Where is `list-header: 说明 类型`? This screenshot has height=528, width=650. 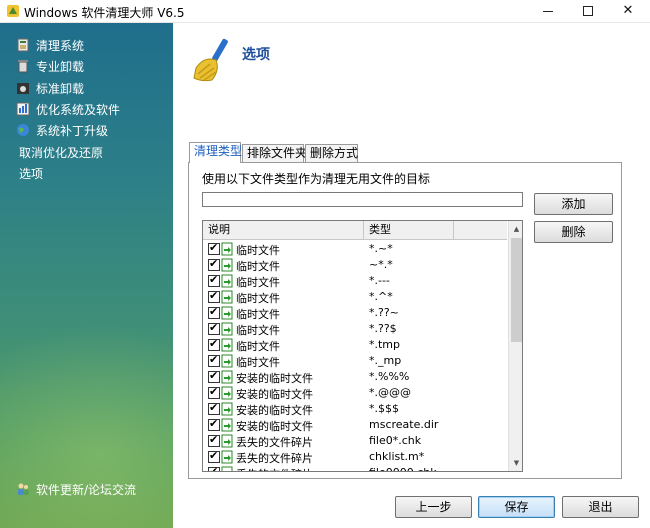 list-header: 说明 类型 is located at coordinates (355, 230).